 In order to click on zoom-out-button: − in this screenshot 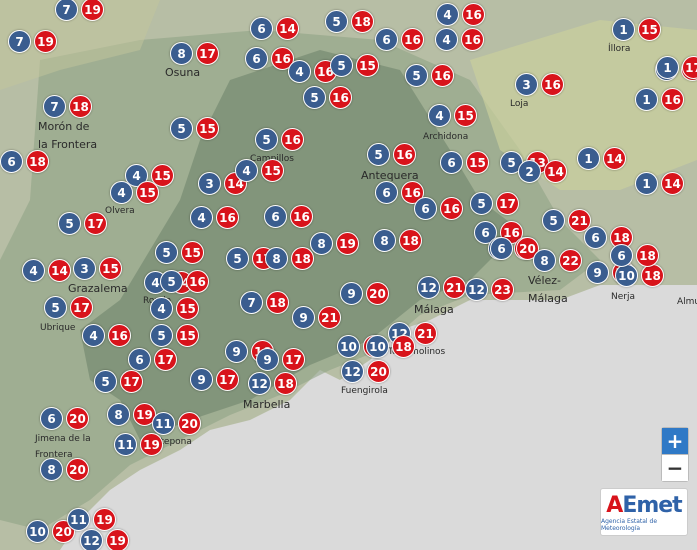, I will do `click(675, 468)`.